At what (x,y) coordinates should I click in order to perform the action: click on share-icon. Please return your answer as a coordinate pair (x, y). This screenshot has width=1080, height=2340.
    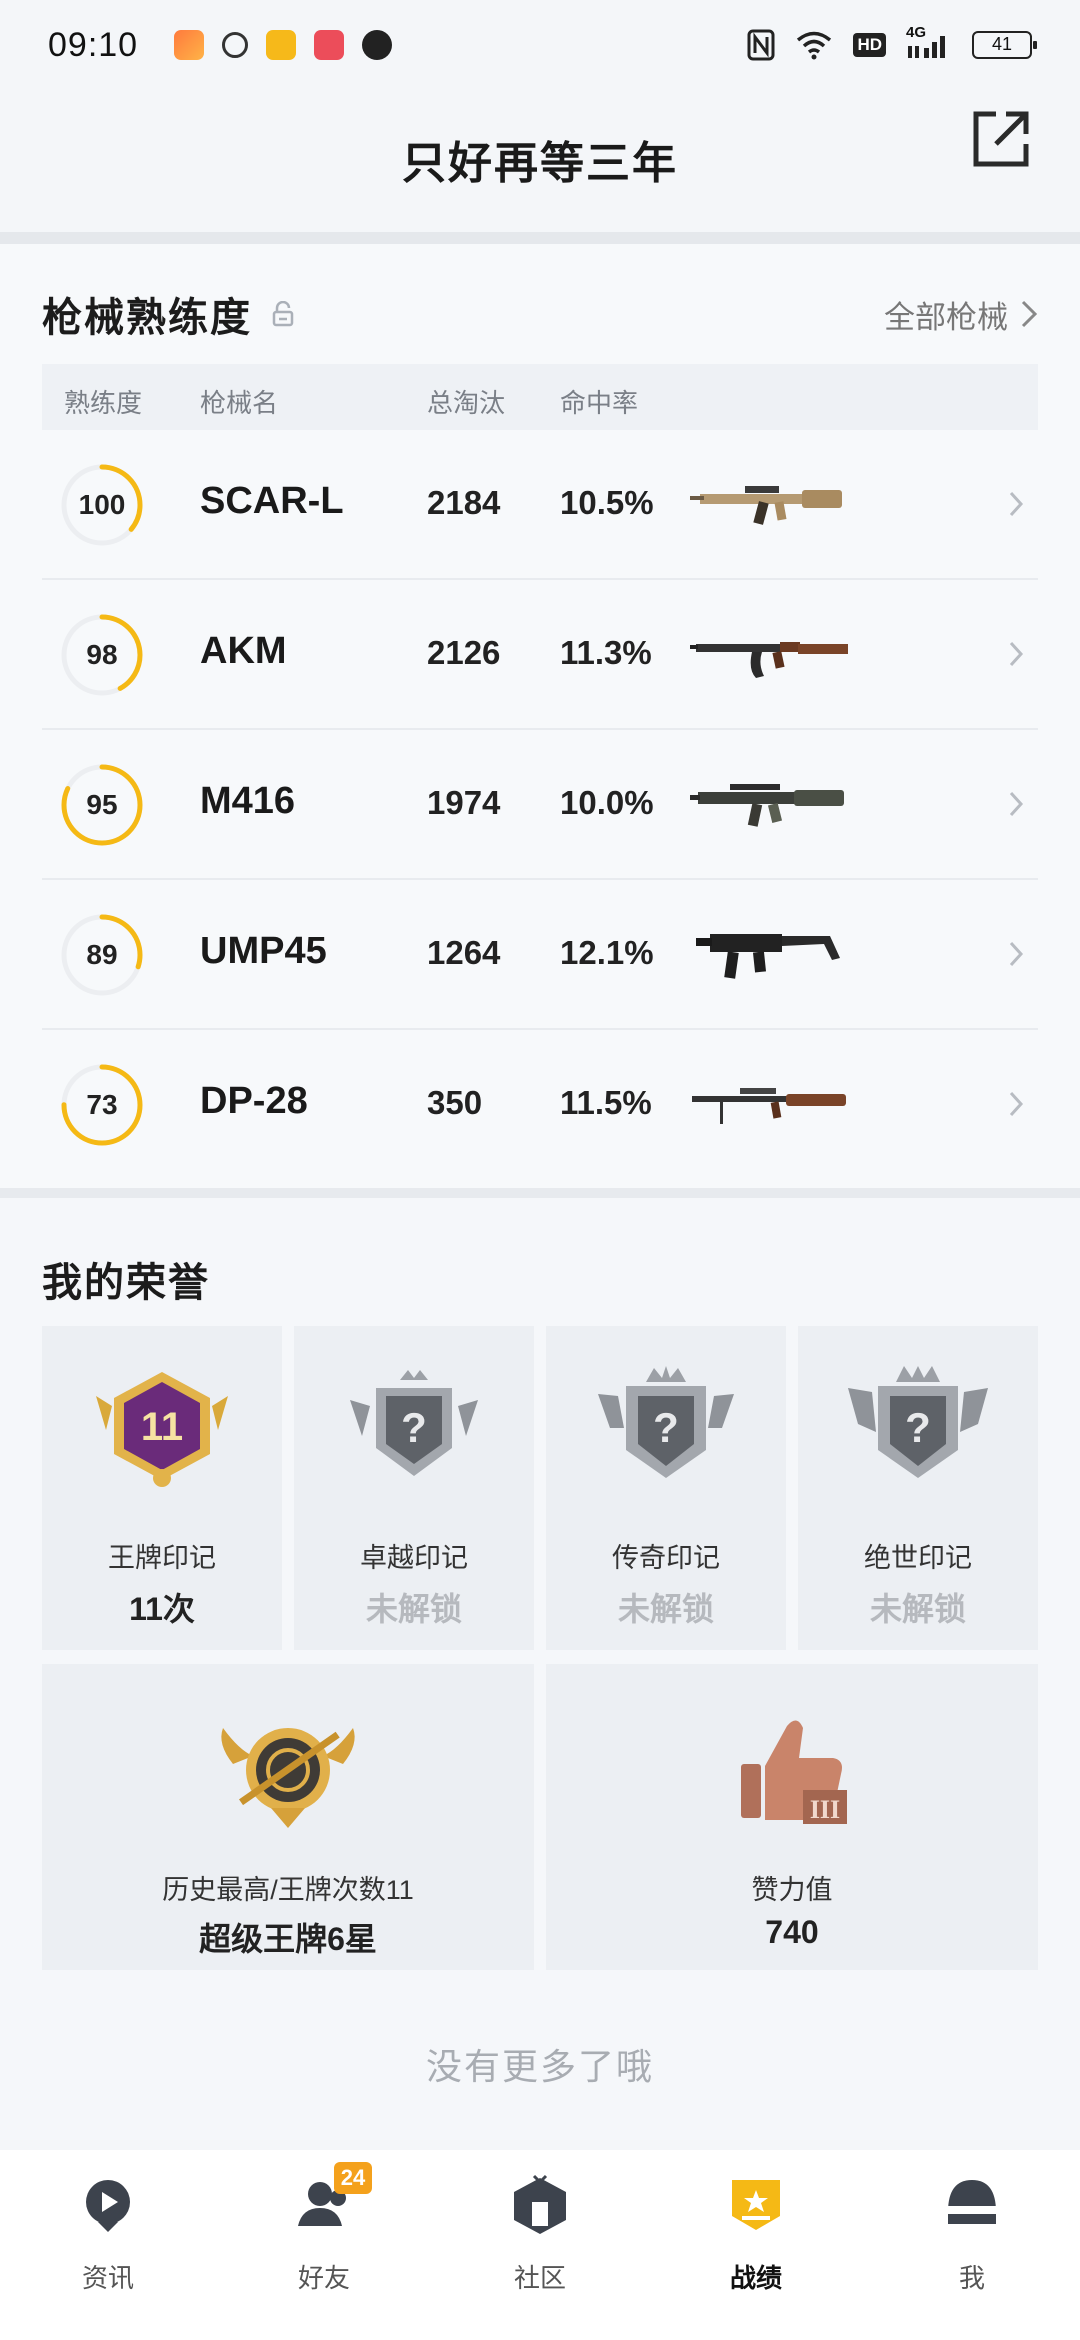
    Looking at the image, I should click on (1001, 139).